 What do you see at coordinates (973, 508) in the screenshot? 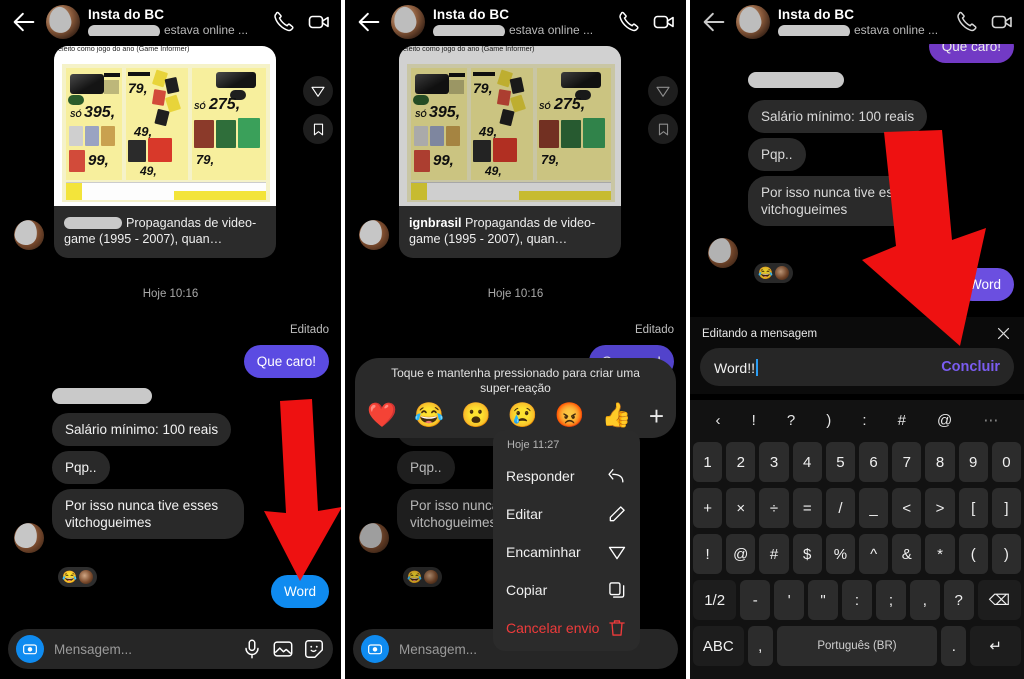
I see `key-bracket-open: [` at bounding box center [973, 508].